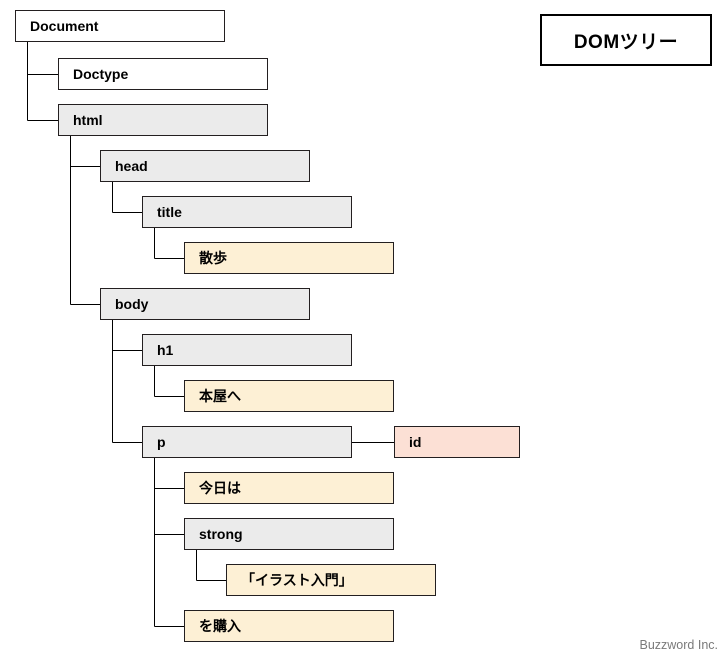  What do you see at coordinates (205, 166) in the screenshot?
I see `tree-node-head: head` at bounding box center [205, 166].